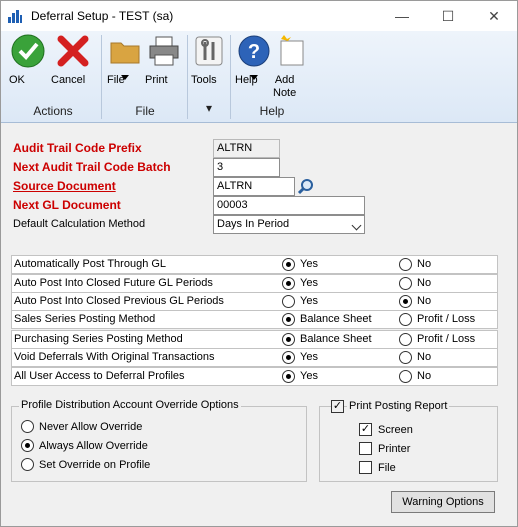 Image resolution: width=518 pixels, height=527 pixels. I want to click on add-note-button: Add Note, so click(291, 66).